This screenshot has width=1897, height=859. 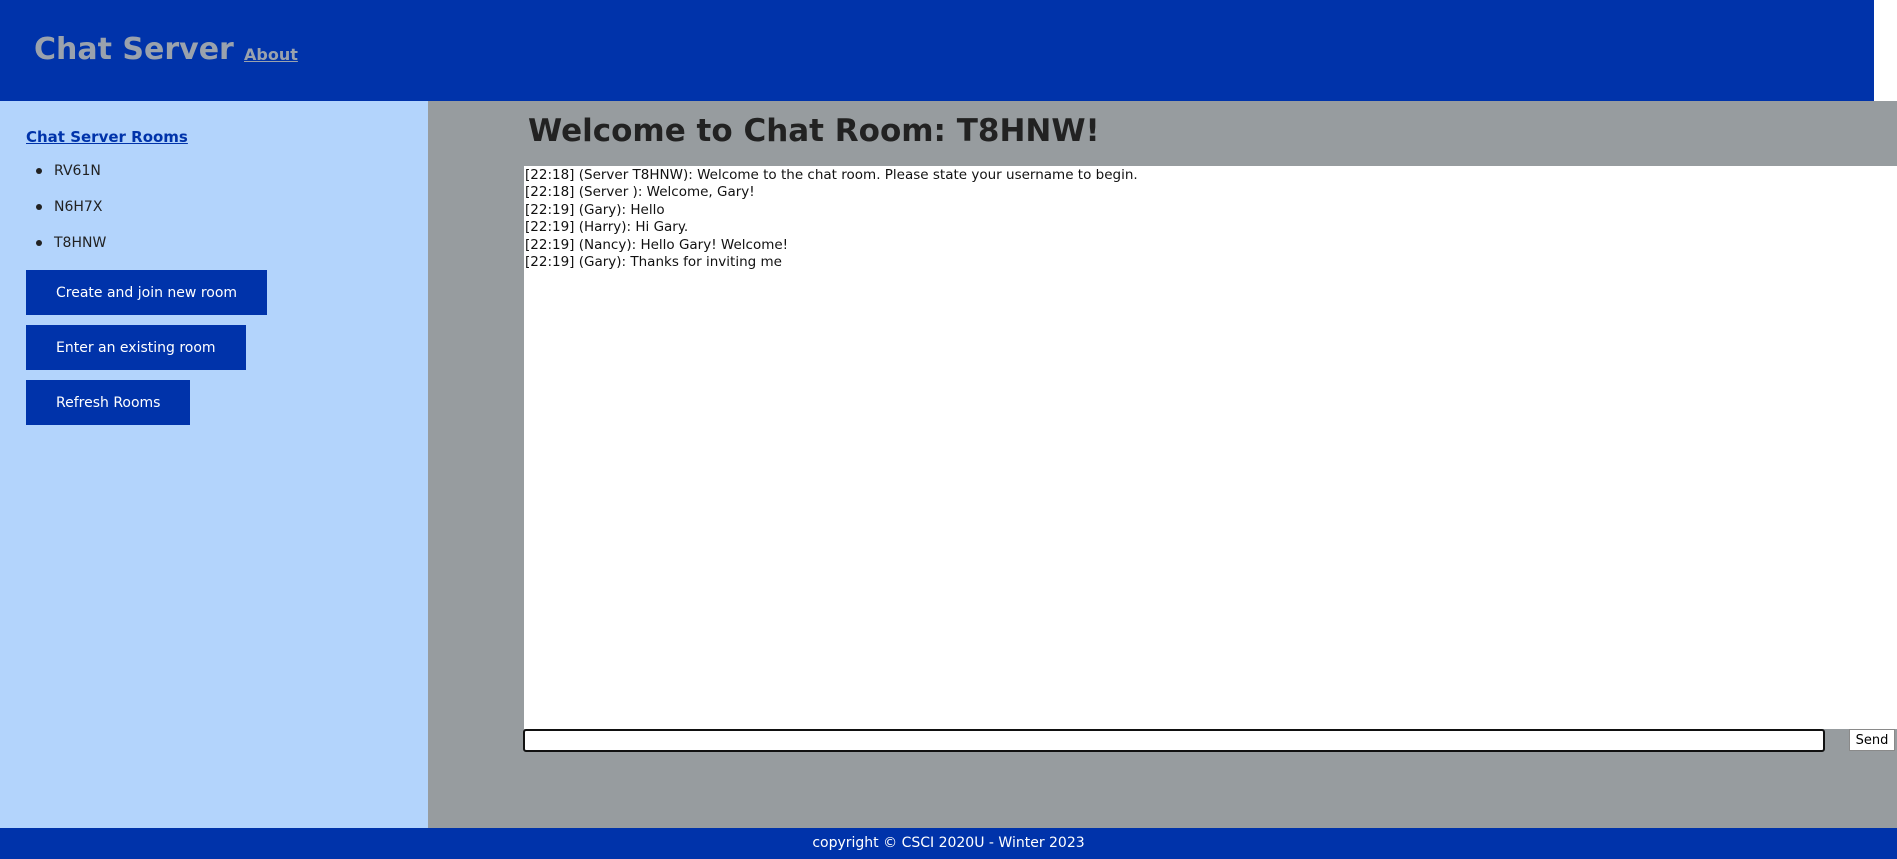 I want to click on room-list: RV61N N6H7X T8HNW, so click(x=53, y=215).